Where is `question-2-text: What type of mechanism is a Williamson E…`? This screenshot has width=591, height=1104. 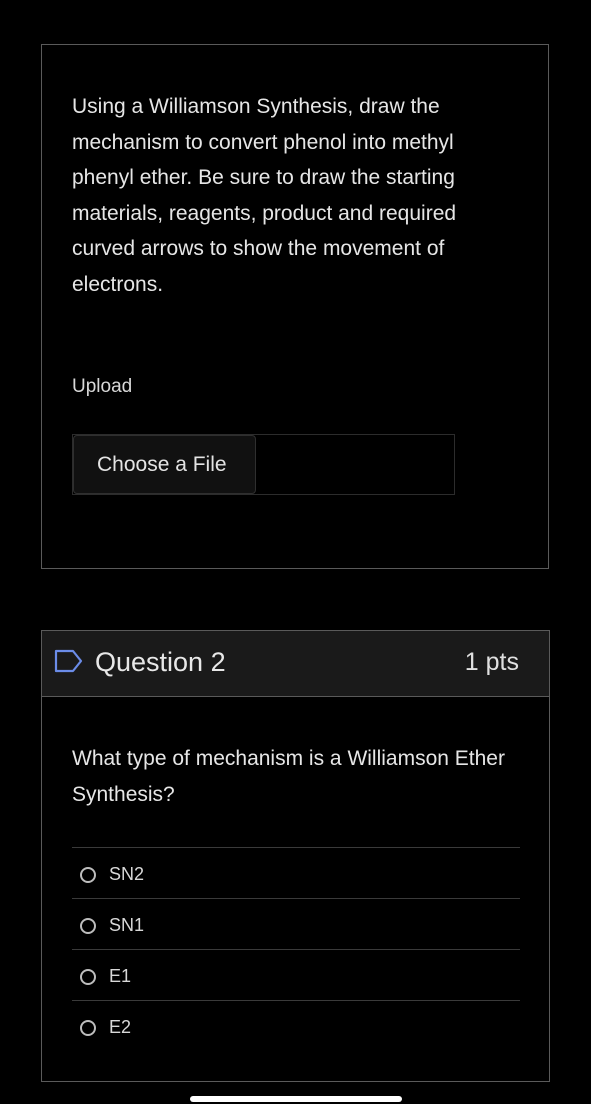 question-2-text: What type of mechanism is a Williamson E… is located at coordinates (288, 776).